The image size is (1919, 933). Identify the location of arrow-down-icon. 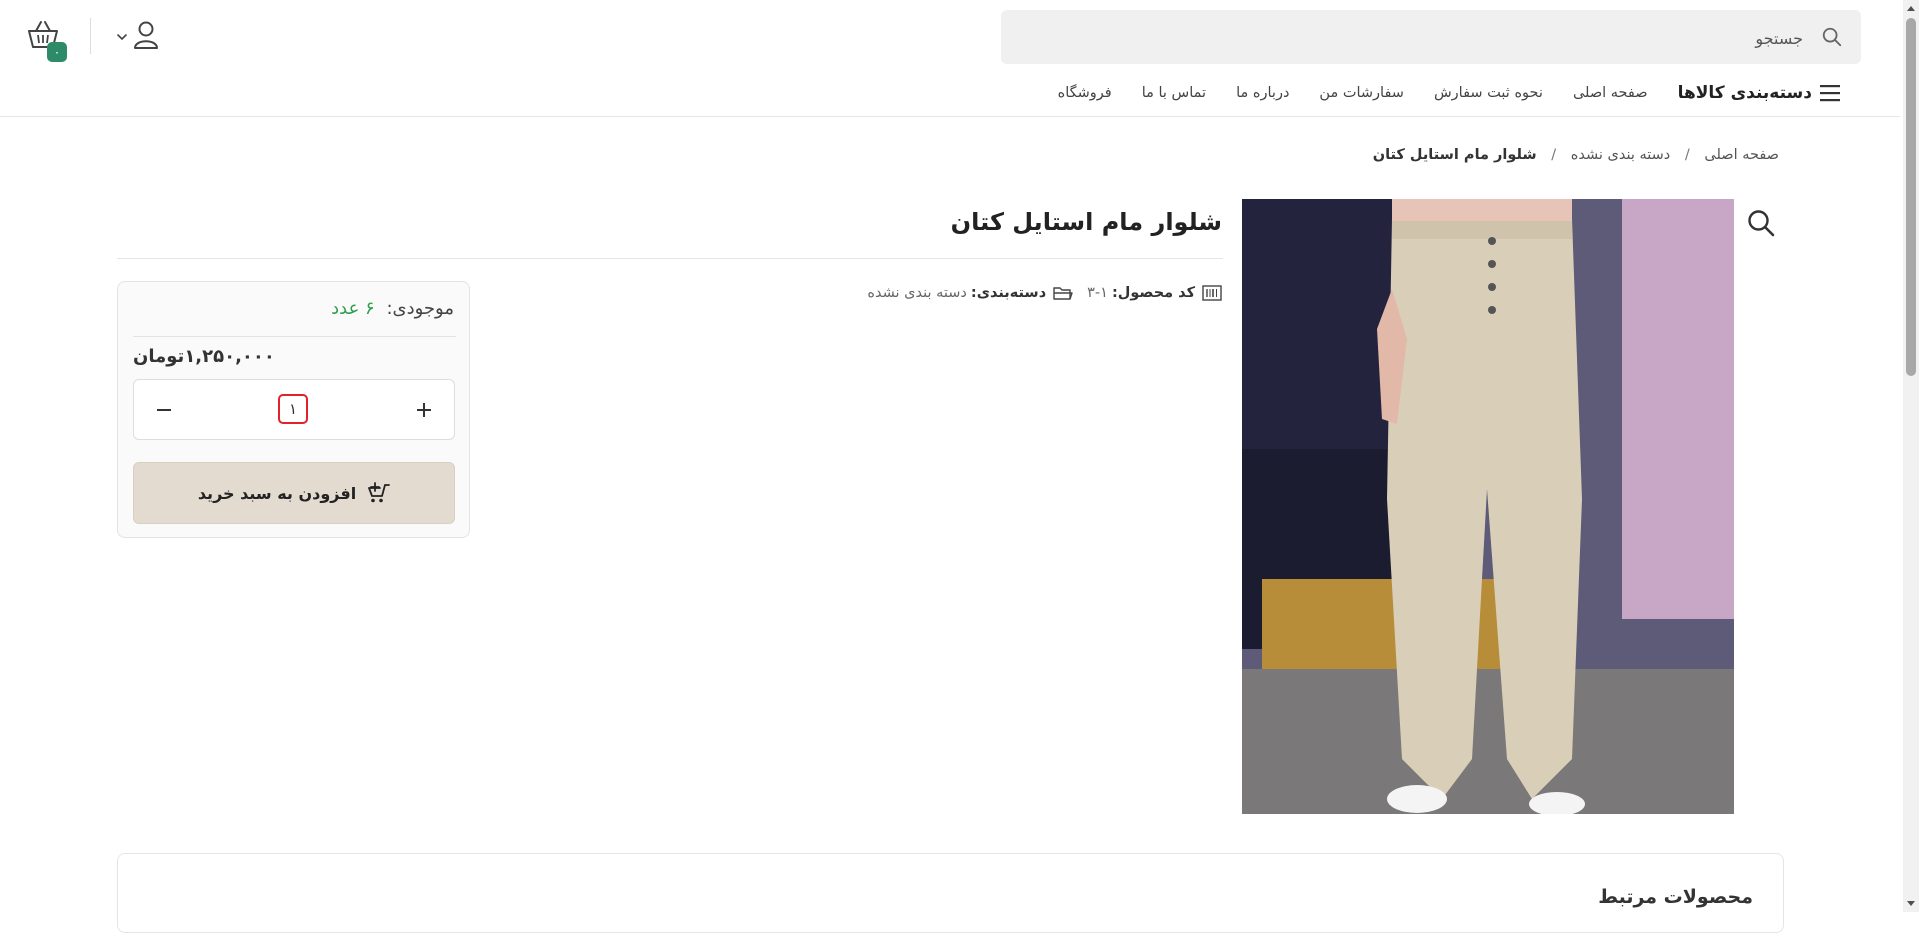
(1911, 903).